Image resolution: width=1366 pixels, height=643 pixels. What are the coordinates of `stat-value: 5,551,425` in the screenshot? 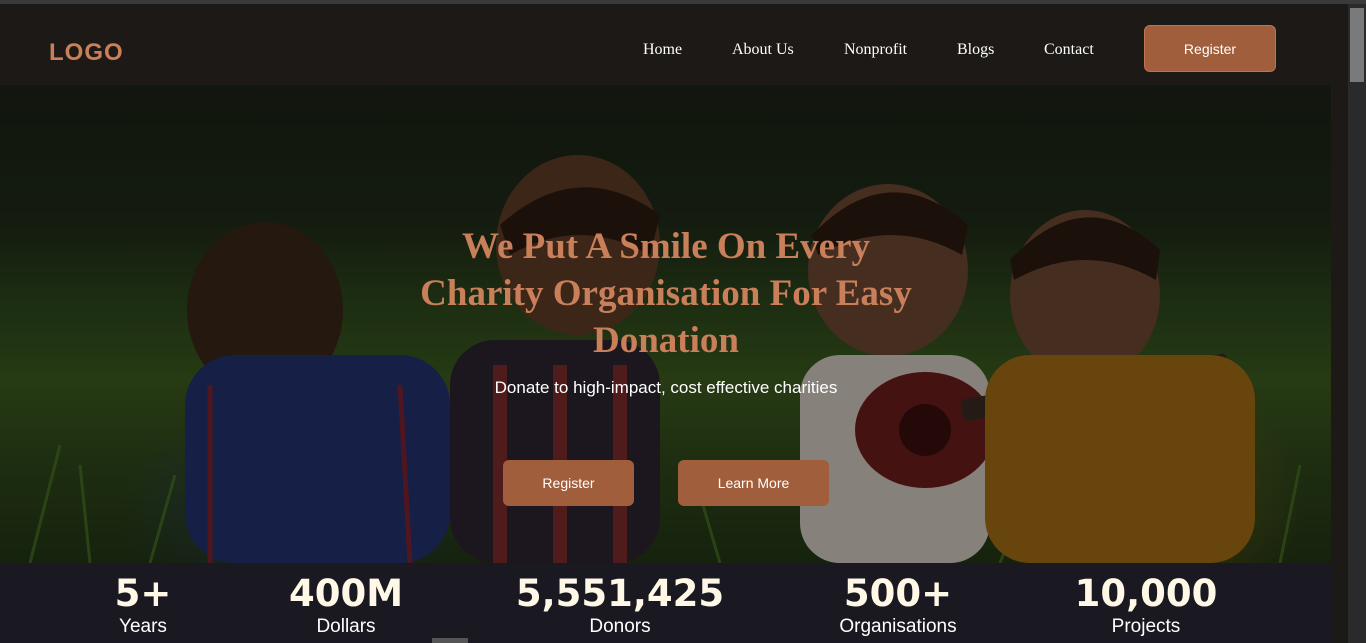 It's located at (620, 593).